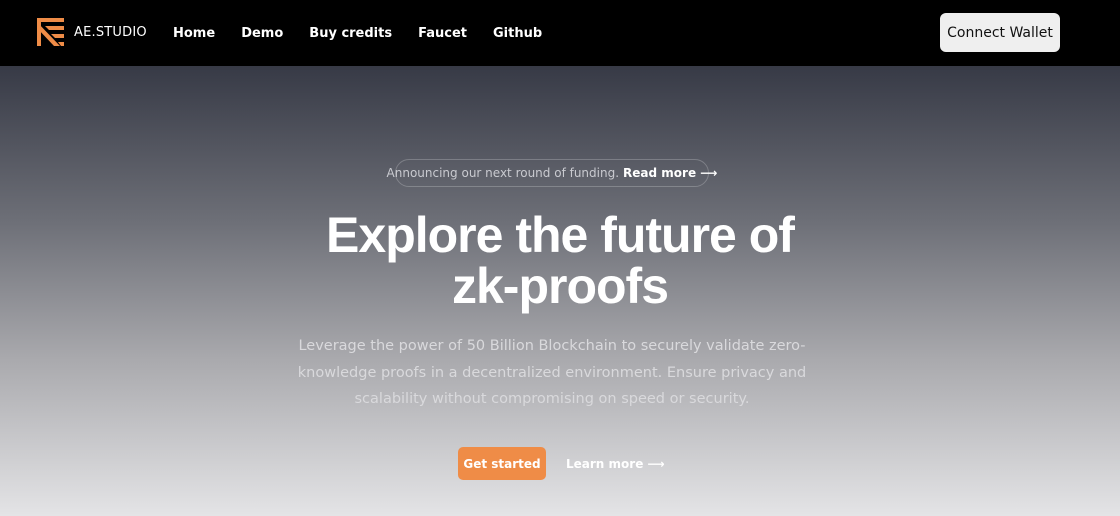  I want to click on read-more-link: Read more ⟶, so click(670, 173).